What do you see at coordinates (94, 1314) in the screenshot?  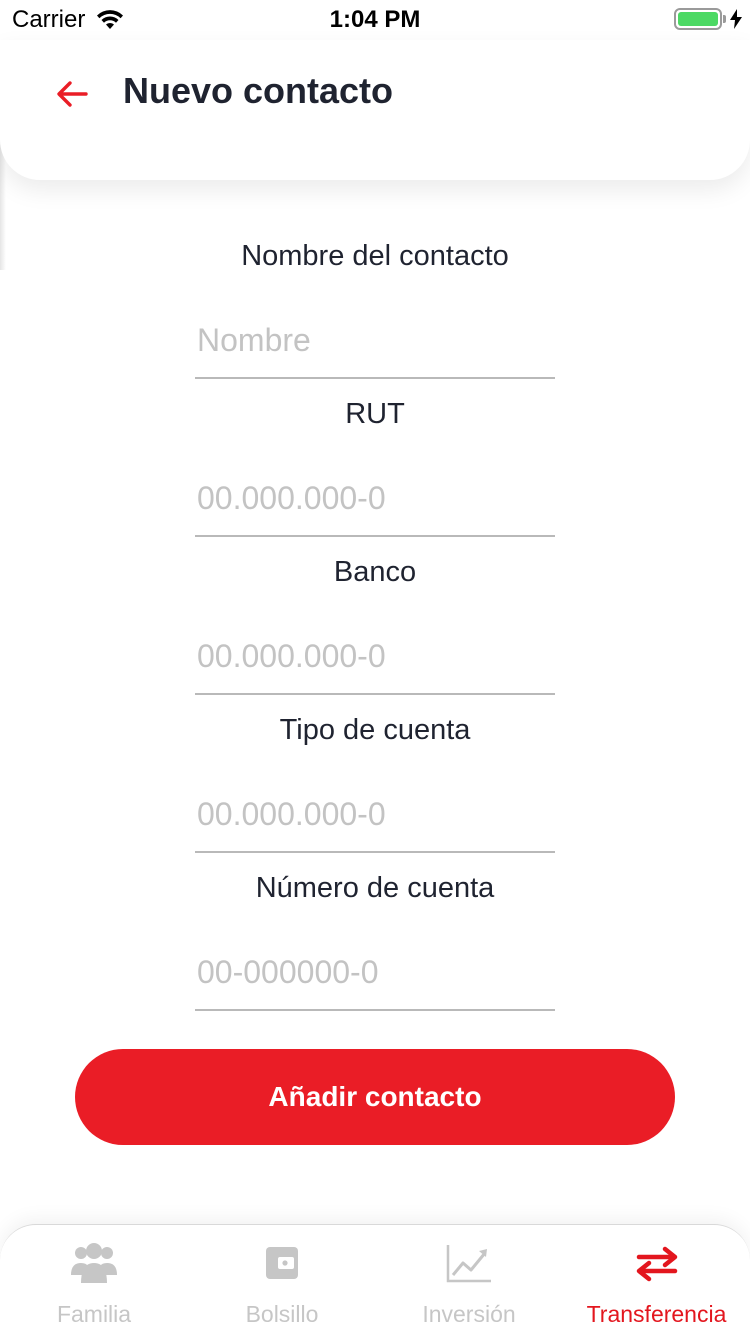 I see `tab-label-familia: Familia` at bounding box center [94, 1314].